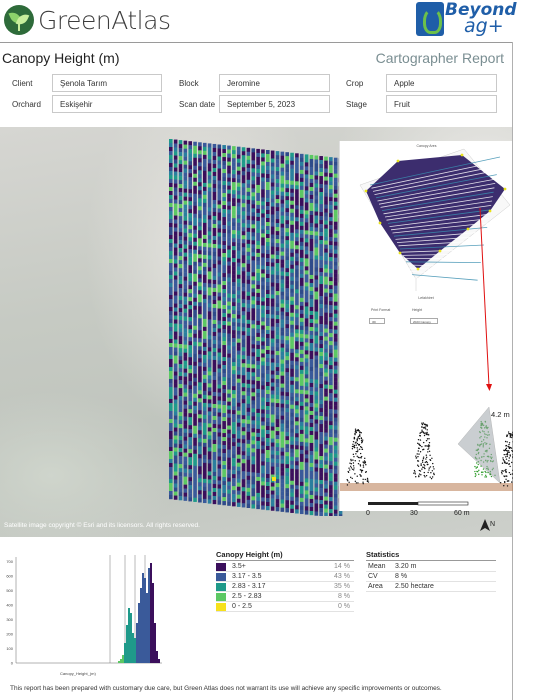 The width and height of the screenshot is (557, 700). What do you see at coordinates (285, 567) in the screenshot?
I see `legend-row: 3.5+ 14 %` at bounding box center [285, 567].